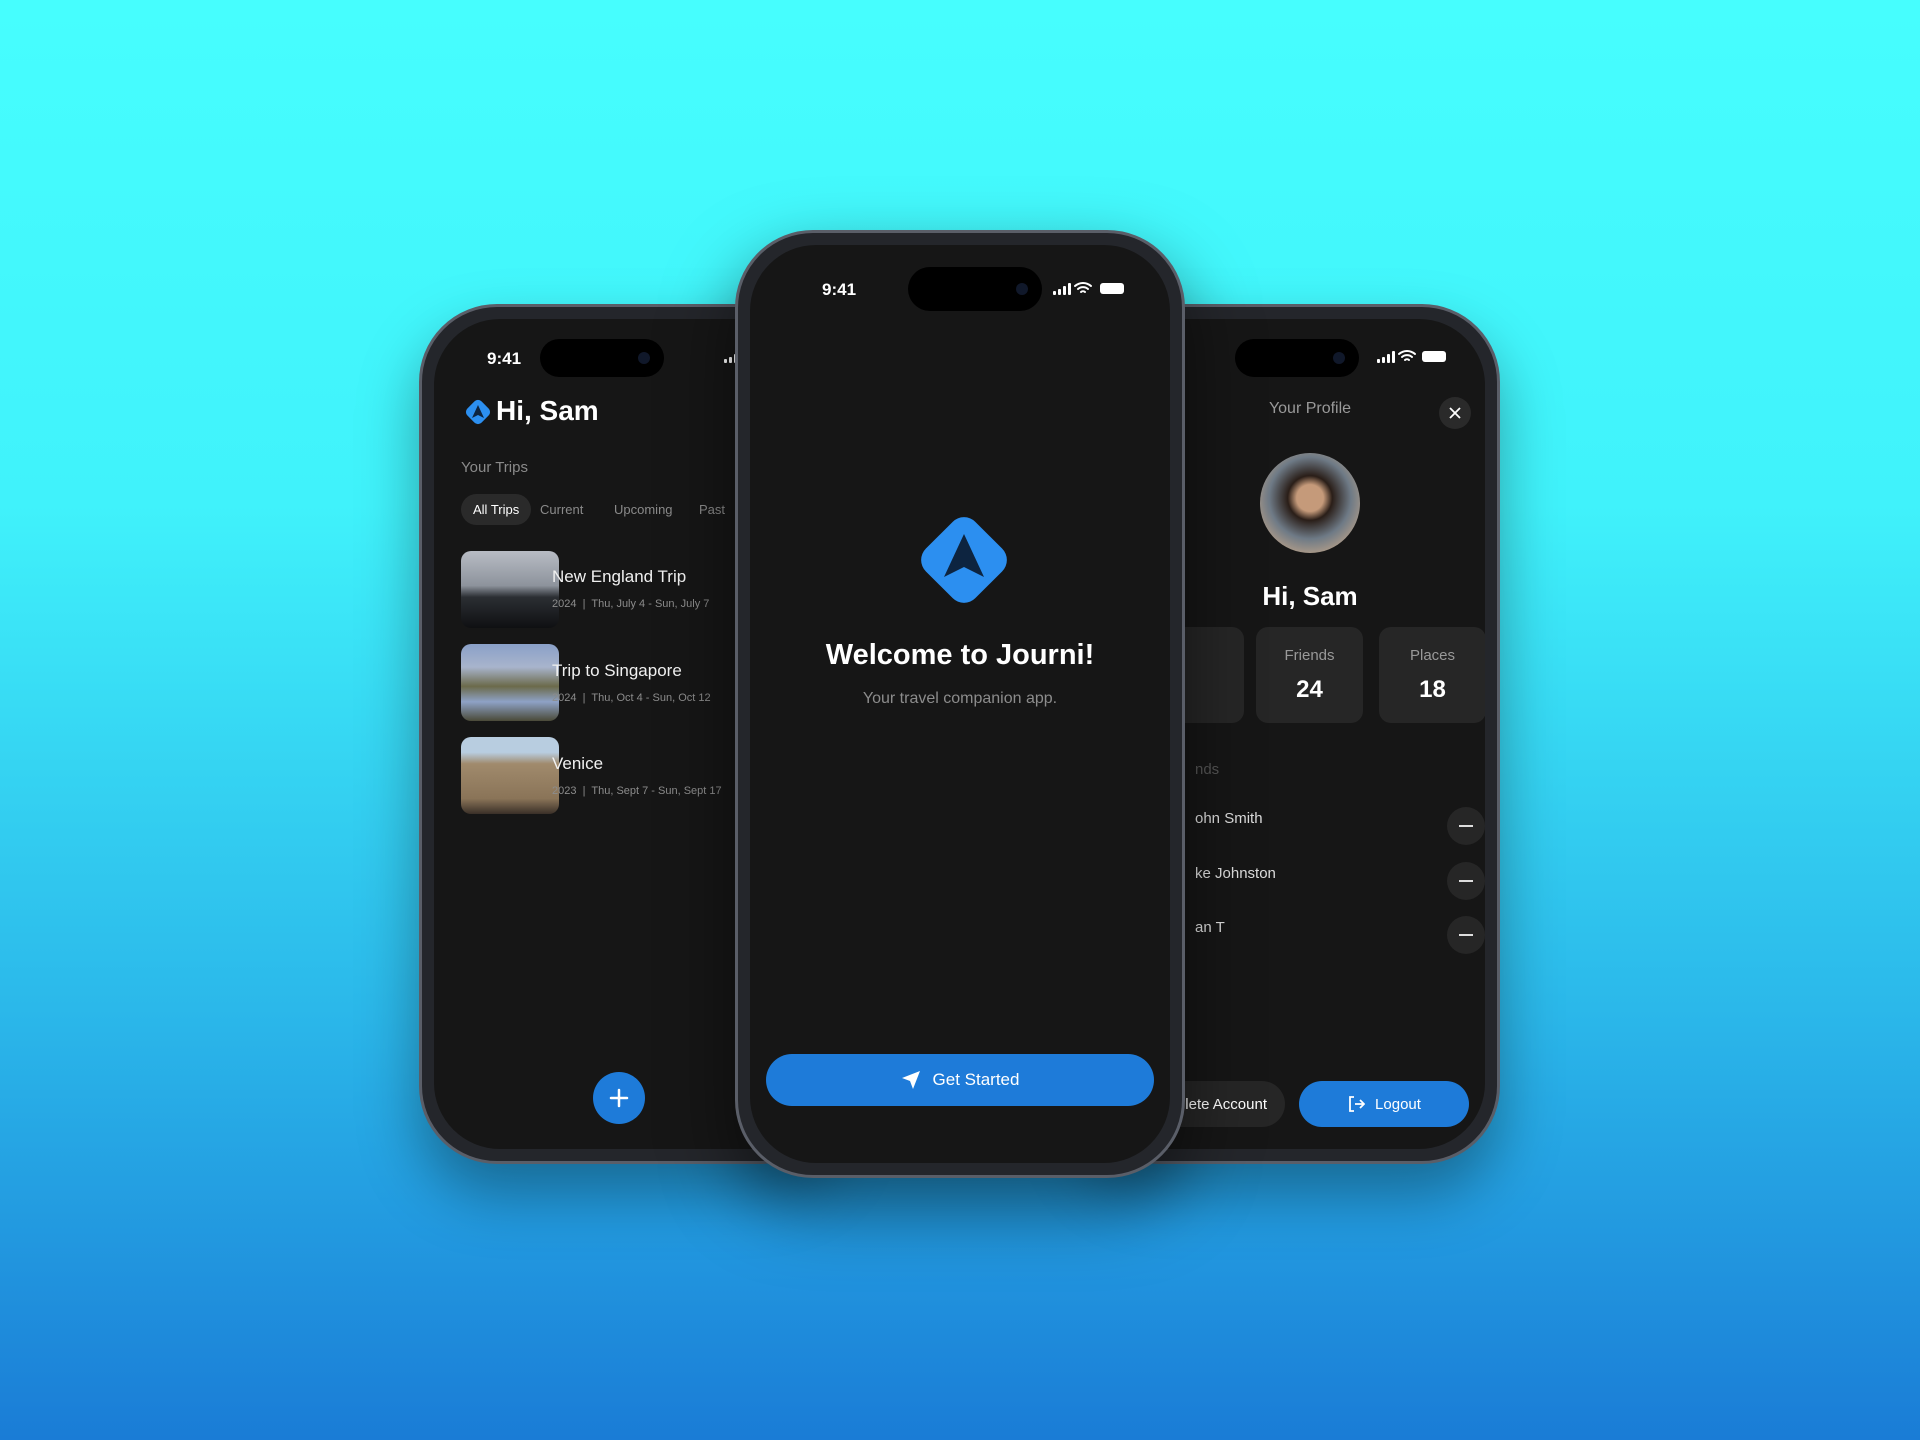 The height and width of the screenshot is (1440, 1920). Describe the element at coordinates (494, 467) in the screenshot. I see `section-label: Your Trips` at that location.